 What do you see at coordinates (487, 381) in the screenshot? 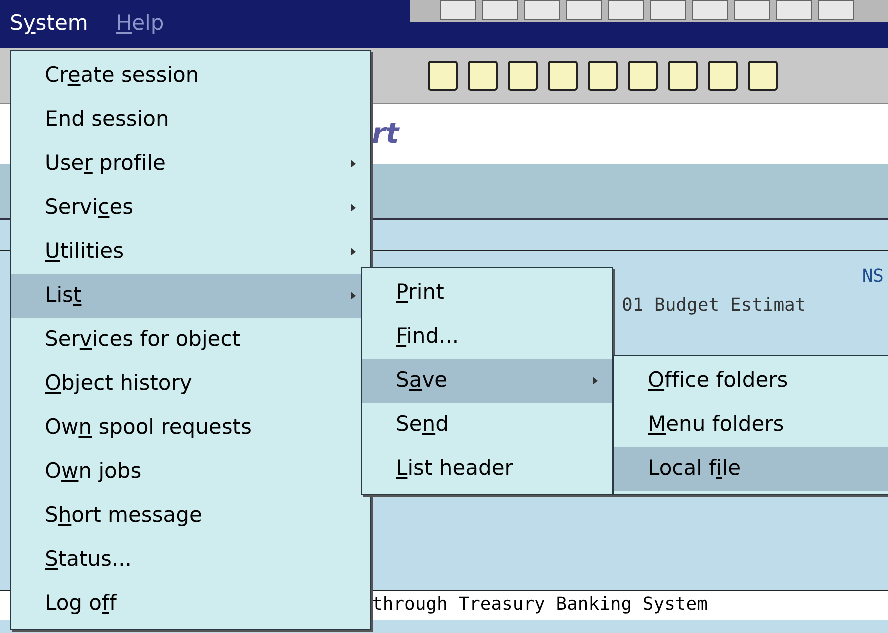
I see `menu-item: Save` at bounding box center [487, 381].